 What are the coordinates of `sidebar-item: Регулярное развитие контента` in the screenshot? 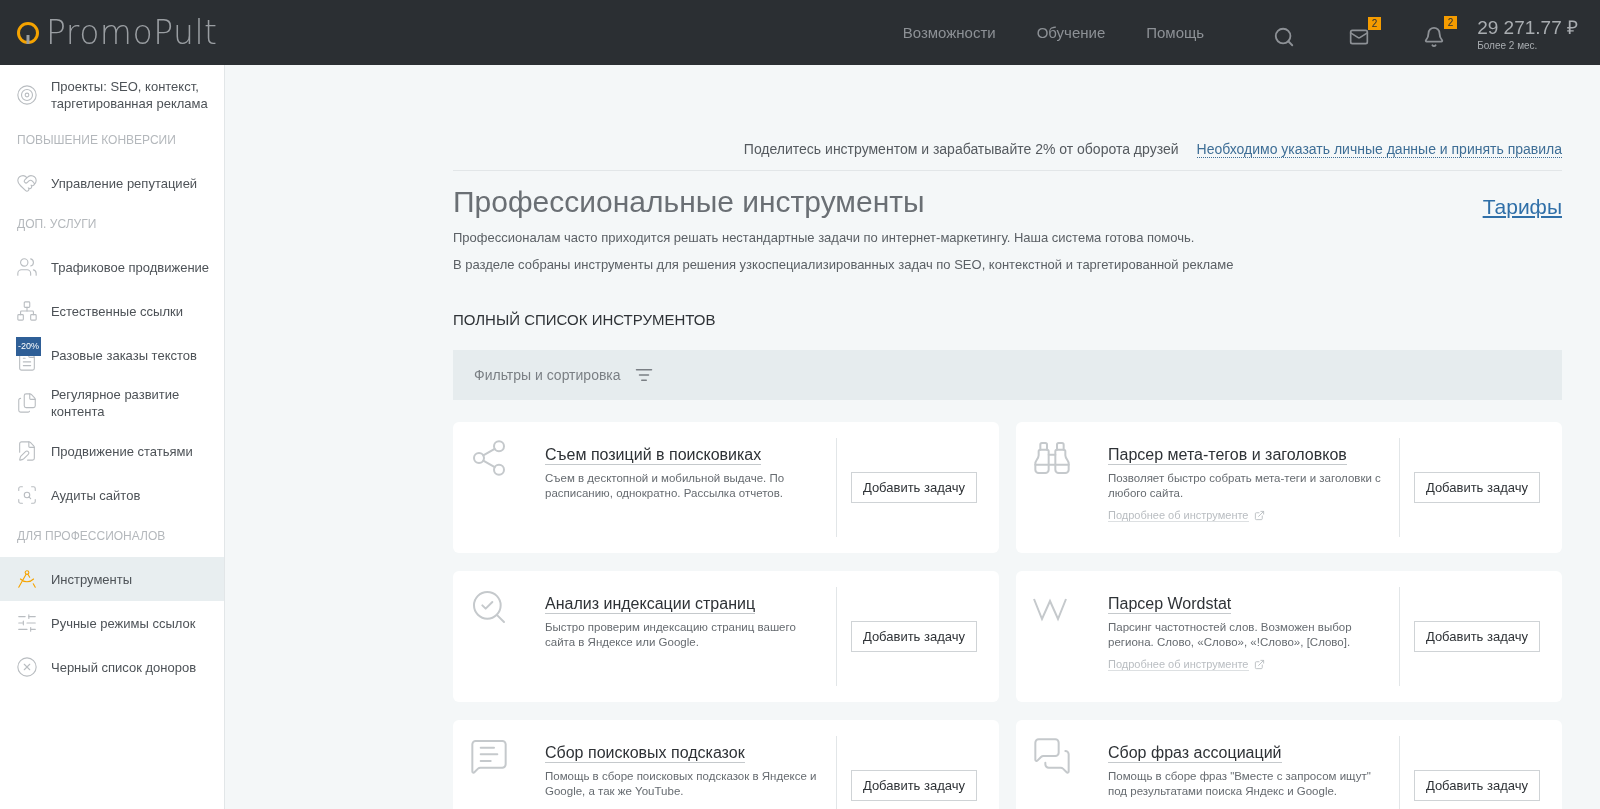 It's located at (112, 403).